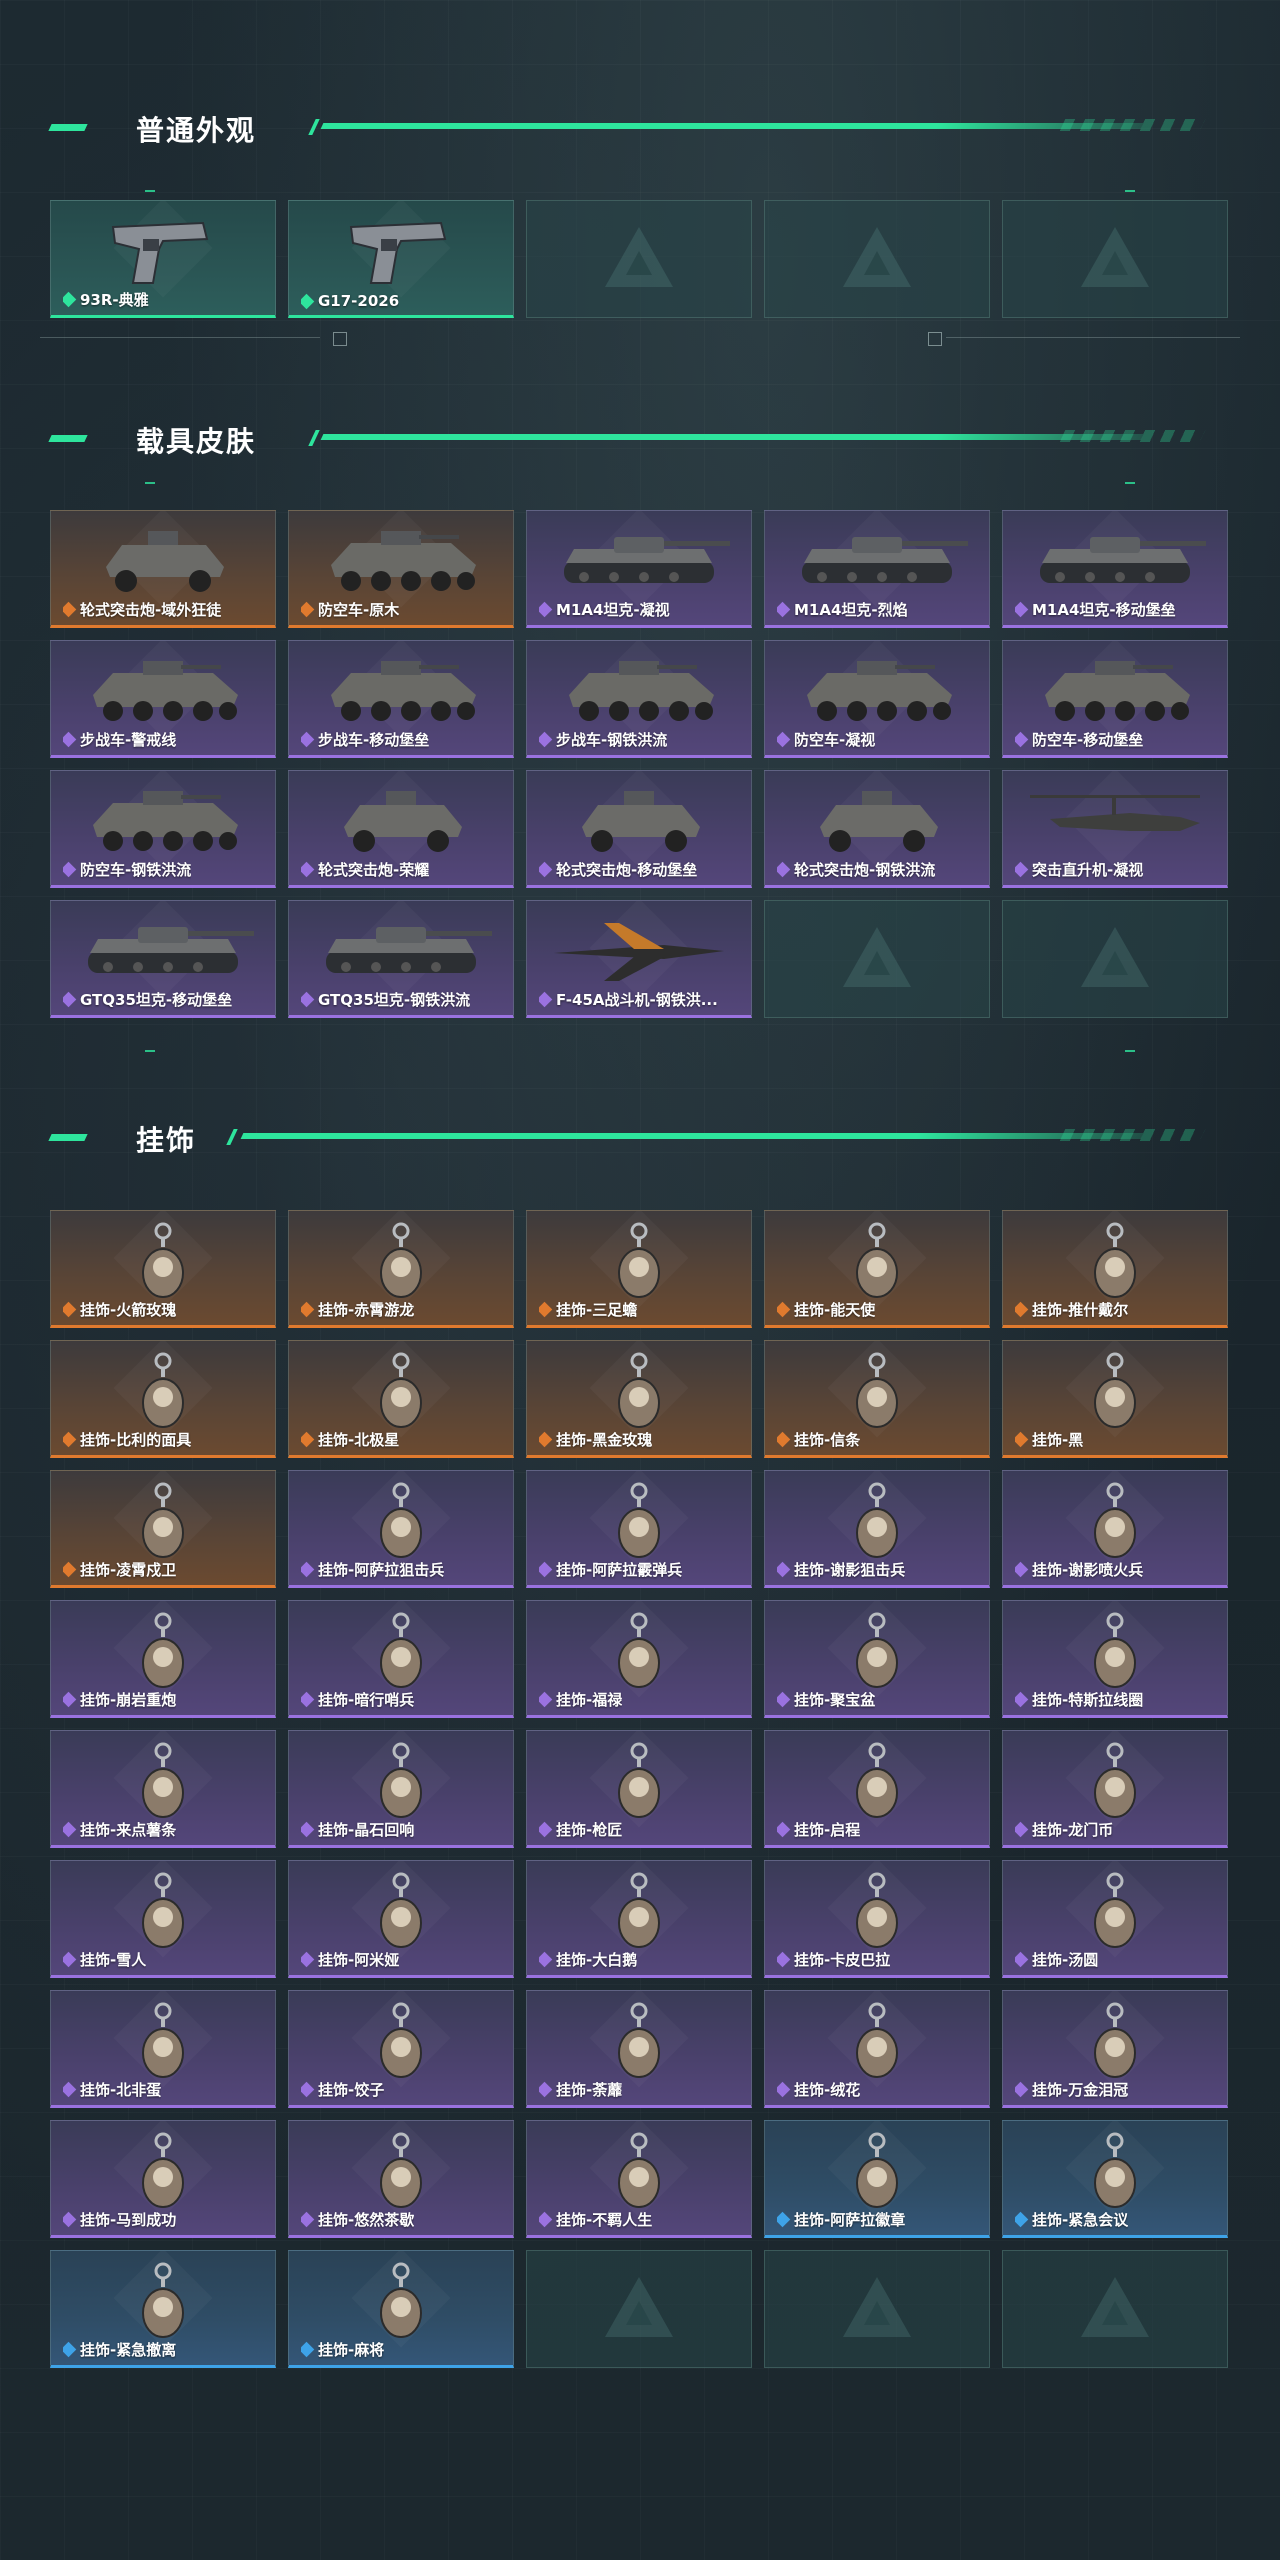 This screenshot has width=1280, height=2560. Describe the element at coordinates (1115, 569) in the screenshot. I see `item-card: M1A4坦克-移动堡垒` at that location.